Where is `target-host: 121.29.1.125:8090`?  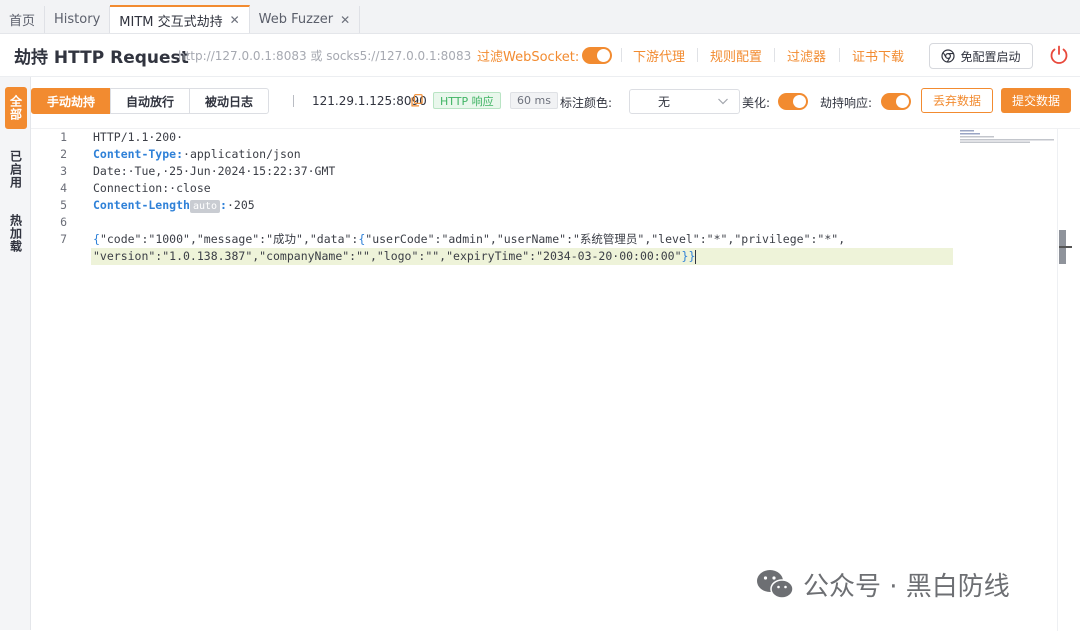
target-host: 121.29.1.125:8090 is located at coordinates (369, 101).